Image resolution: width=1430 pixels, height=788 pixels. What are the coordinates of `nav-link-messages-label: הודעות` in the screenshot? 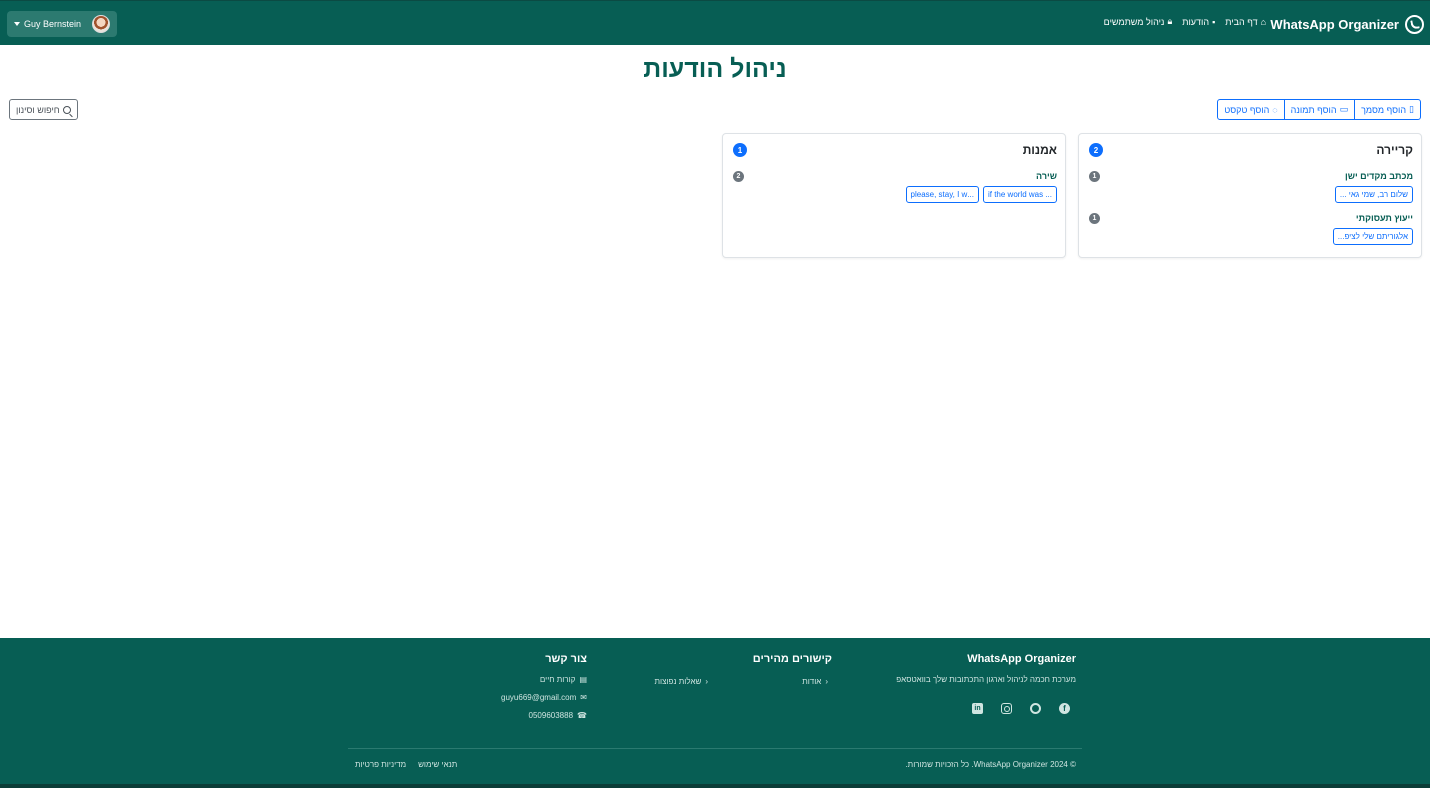 It's located at (1196, 21).